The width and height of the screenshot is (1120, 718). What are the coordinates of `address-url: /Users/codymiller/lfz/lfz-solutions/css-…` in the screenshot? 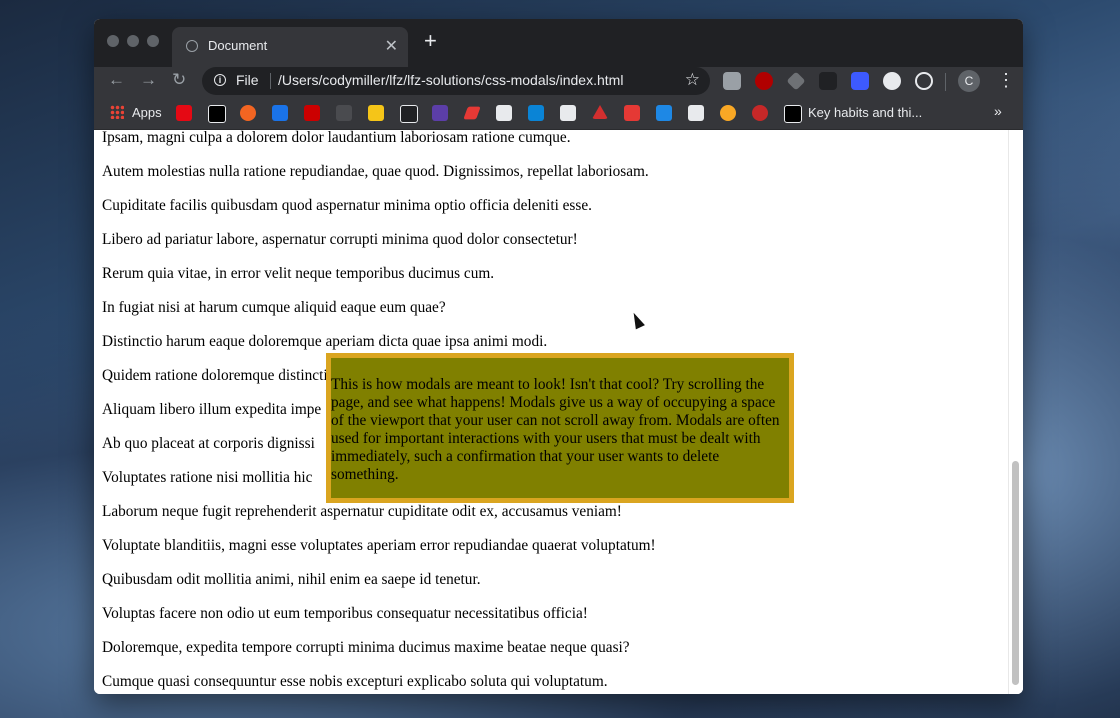 It's located at (450, 80).